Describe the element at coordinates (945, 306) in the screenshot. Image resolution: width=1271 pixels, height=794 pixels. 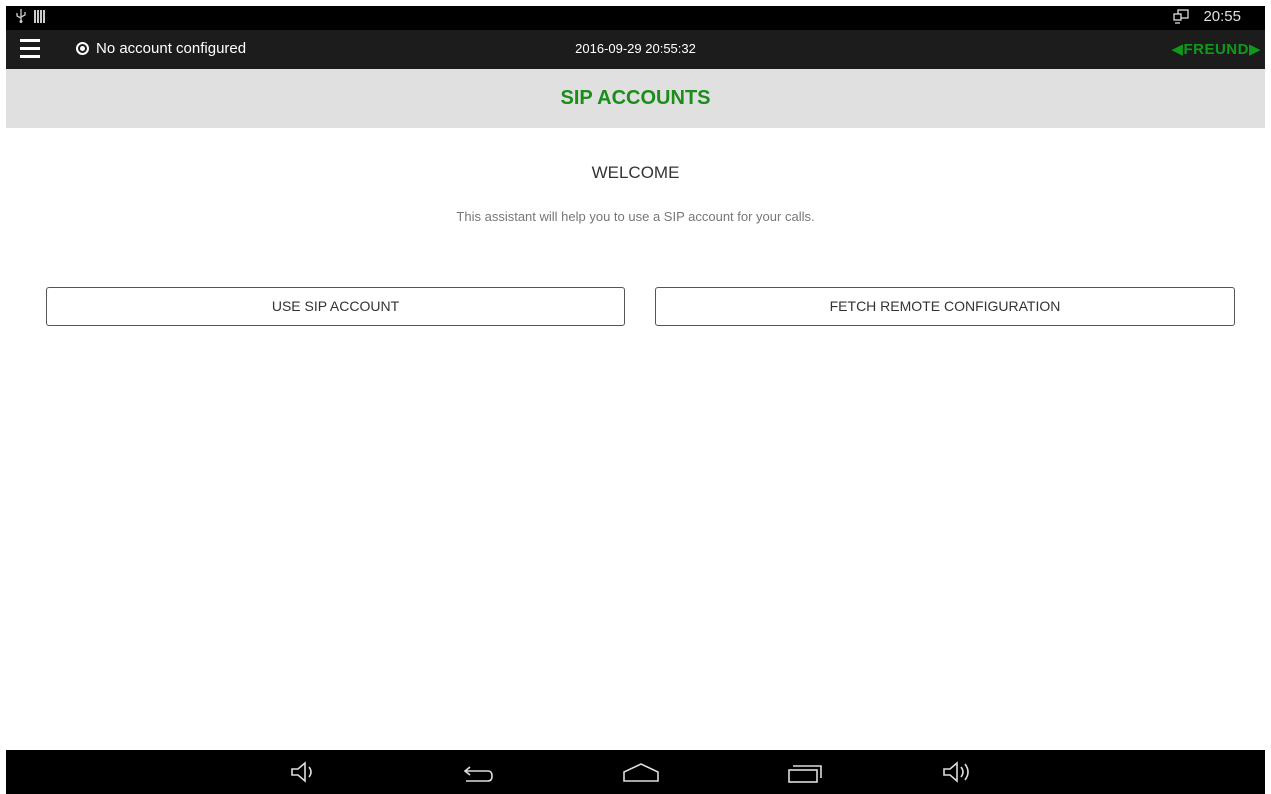
I see `fetch-remote-configuration-button: FETCH REMOTE CONFIGURATION` at that location.